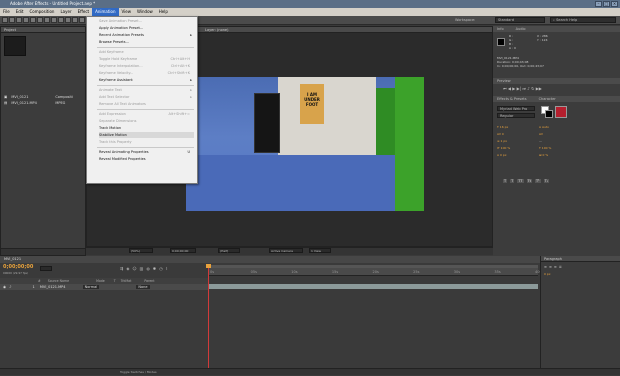  I want to click on small-caps-button: Tt, so click(529, 181).